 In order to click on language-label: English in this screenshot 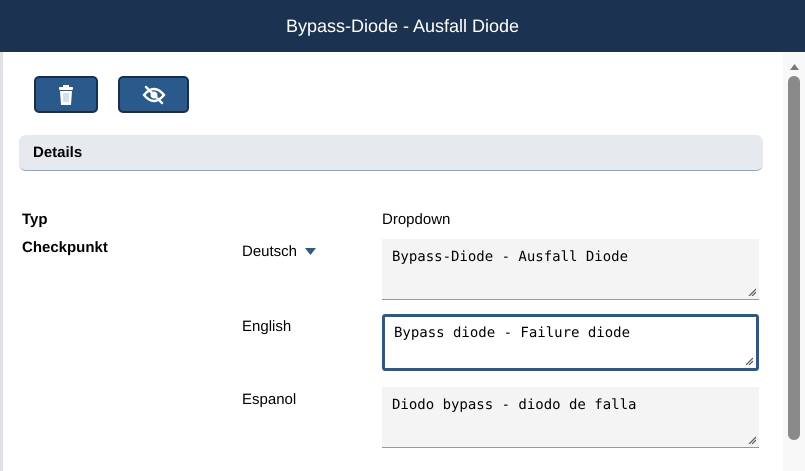, I will do `click(267, 326)`.